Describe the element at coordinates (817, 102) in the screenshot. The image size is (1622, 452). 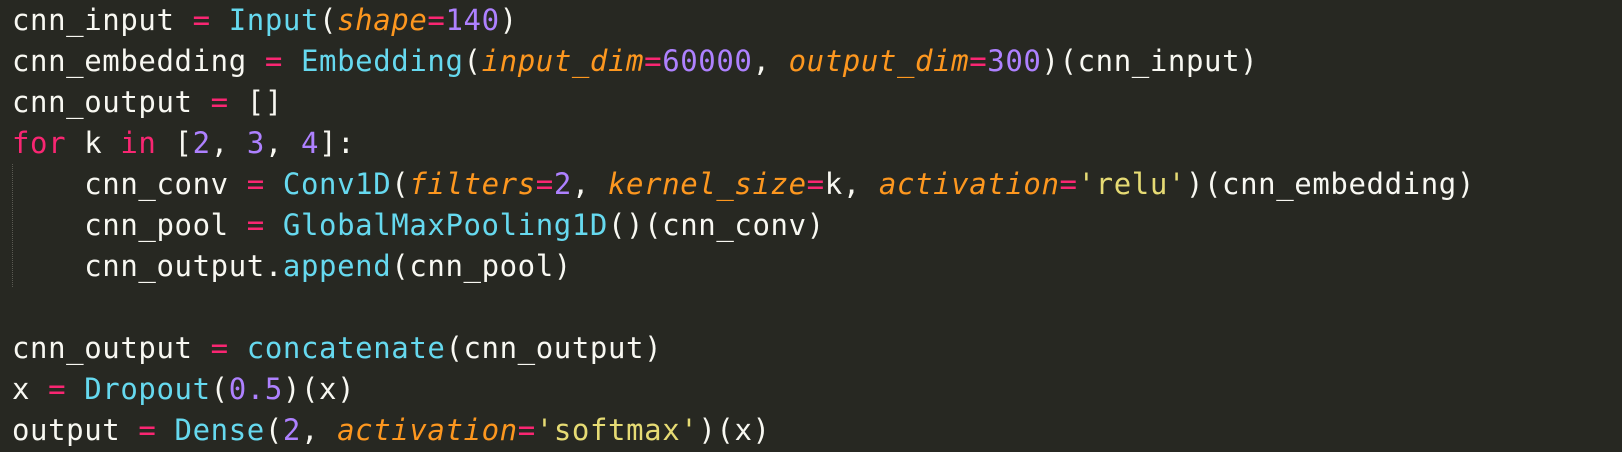
I see `code-line: cnn_output = []` at that location.